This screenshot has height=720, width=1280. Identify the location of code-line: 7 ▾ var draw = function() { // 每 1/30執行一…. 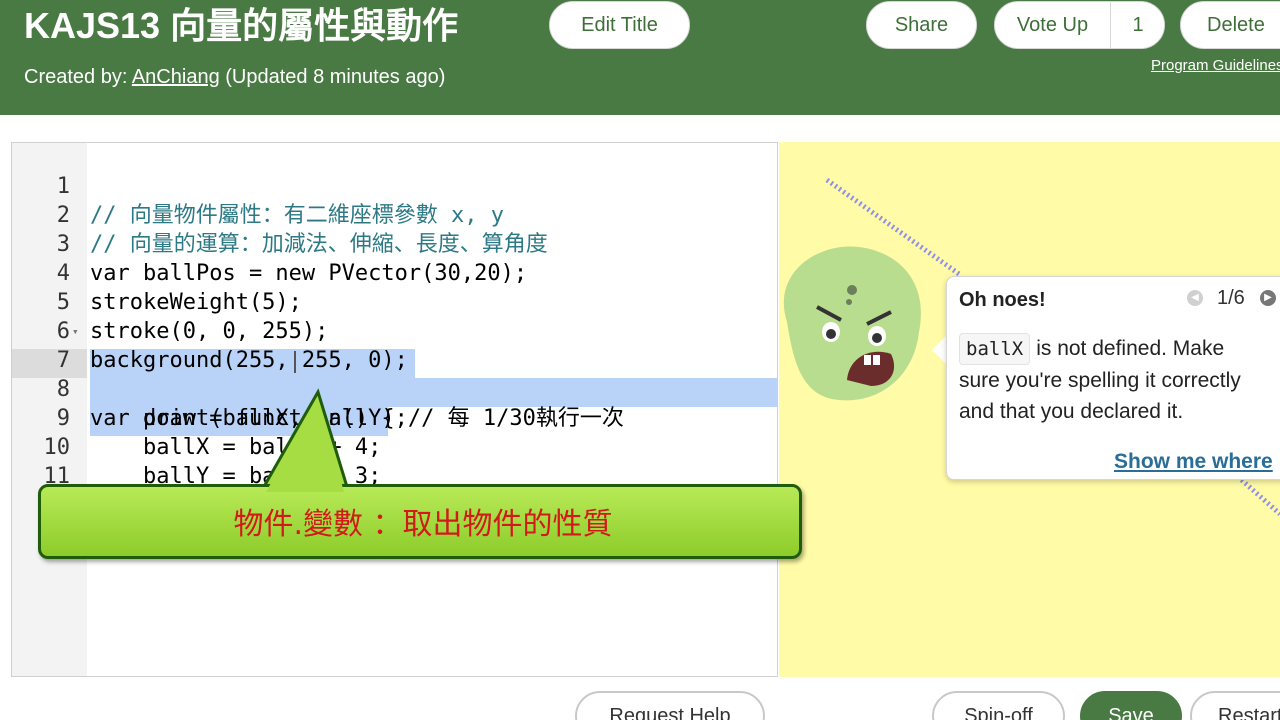
(394, 374).